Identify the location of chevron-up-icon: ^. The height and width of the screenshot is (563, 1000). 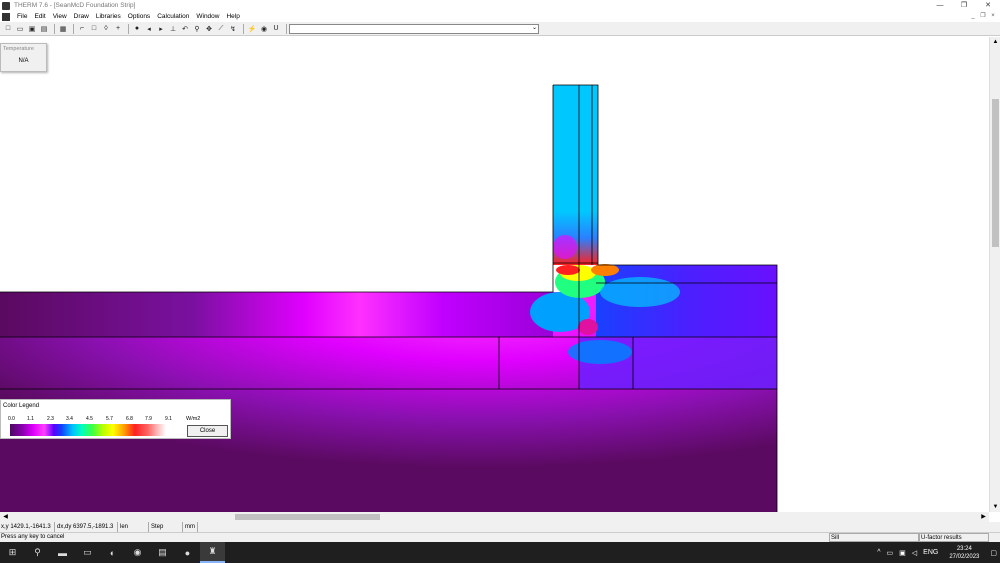
(878, 552).